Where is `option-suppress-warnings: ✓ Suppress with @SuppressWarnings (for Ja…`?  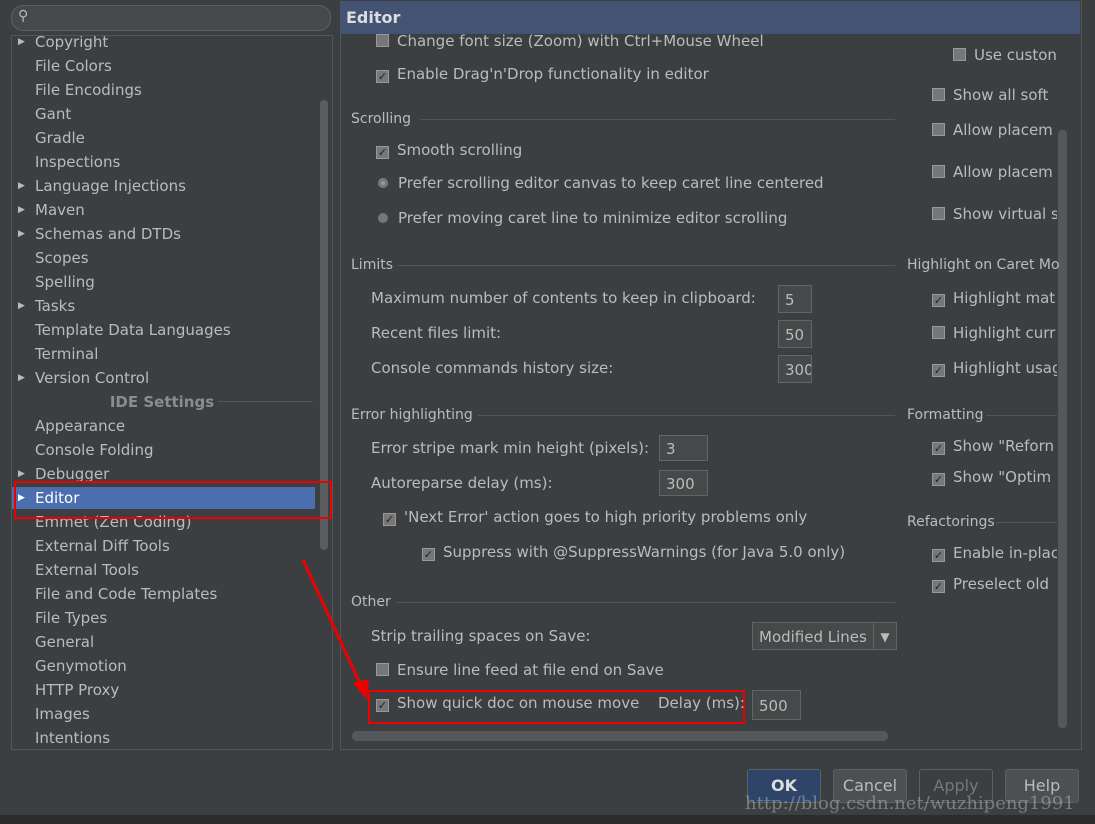
option-suppress-warnings: ✓ Suppress with @SuppressWarnings (for Ja… is located at coordinates (633, 552).